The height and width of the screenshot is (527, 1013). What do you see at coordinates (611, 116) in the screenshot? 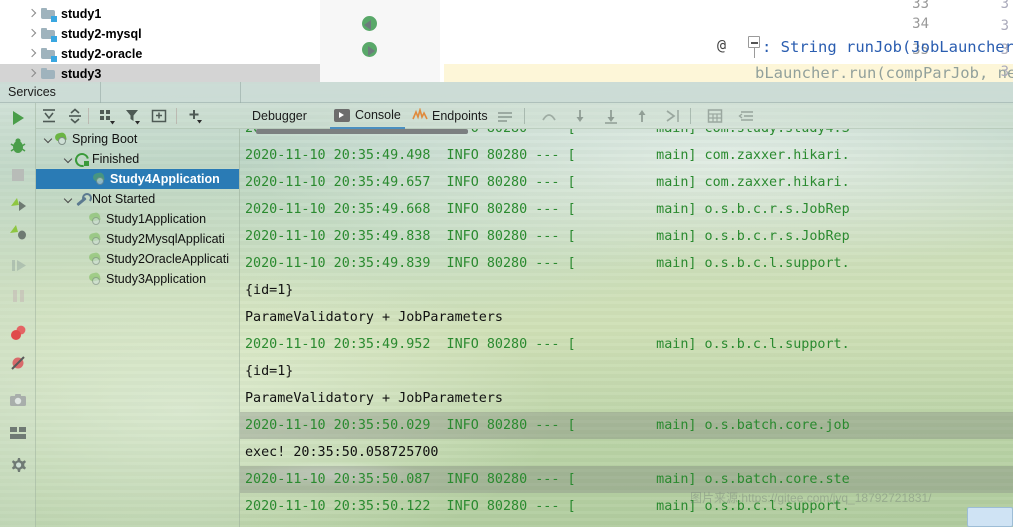
I see `force-step-into-icon` at bounding box center [611, 116].